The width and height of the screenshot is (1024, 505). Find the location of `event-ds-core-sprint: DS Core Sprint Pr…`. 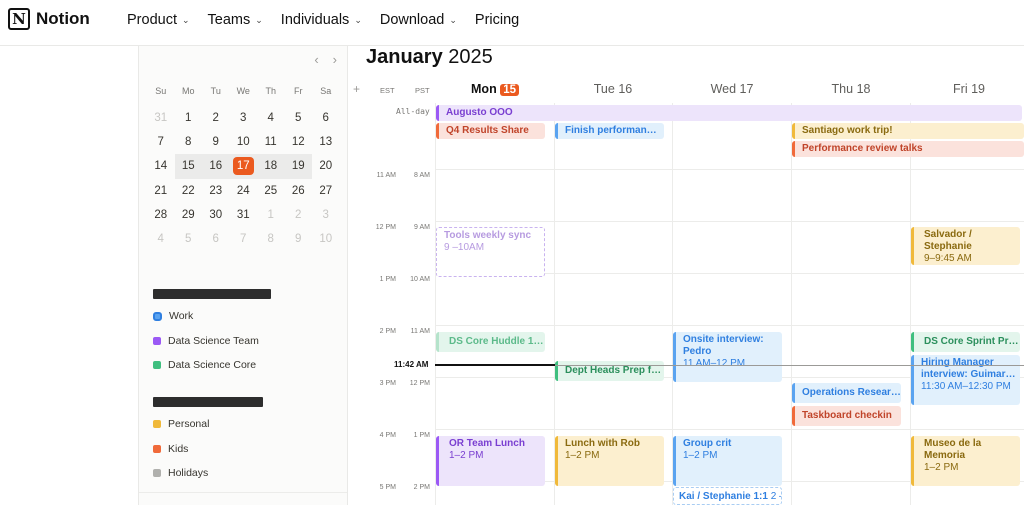

event-ds-core-sprint: DS Core Sprint Pr… is located at coordinates (965, 342).